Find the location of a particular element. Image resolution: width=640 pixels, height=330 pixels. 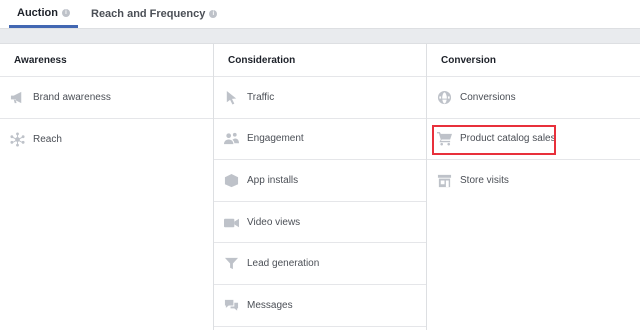

tab-label: Reach and Frequency is located at coordinates (148, 14).